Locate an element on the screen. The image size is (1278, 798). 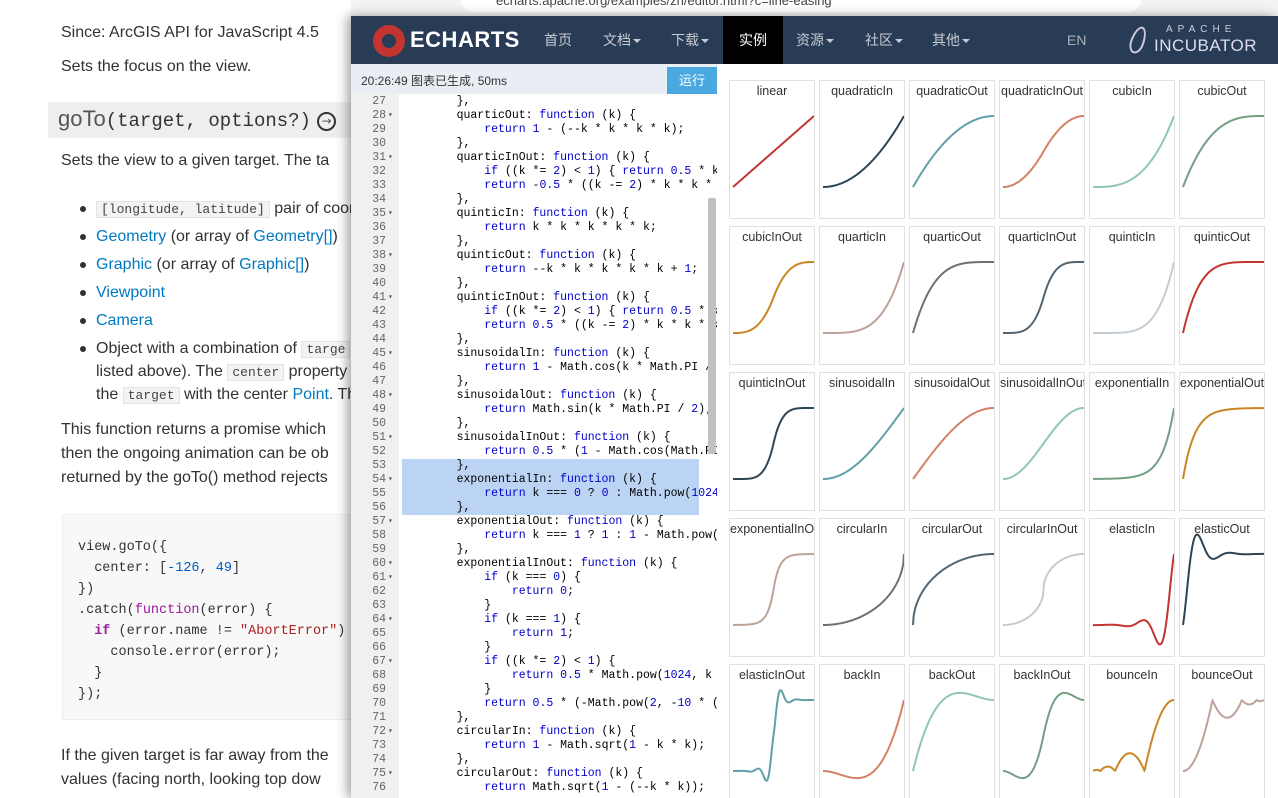
code-line: 36 return k * k * k * k * k; is located at coordinates (534, 228).